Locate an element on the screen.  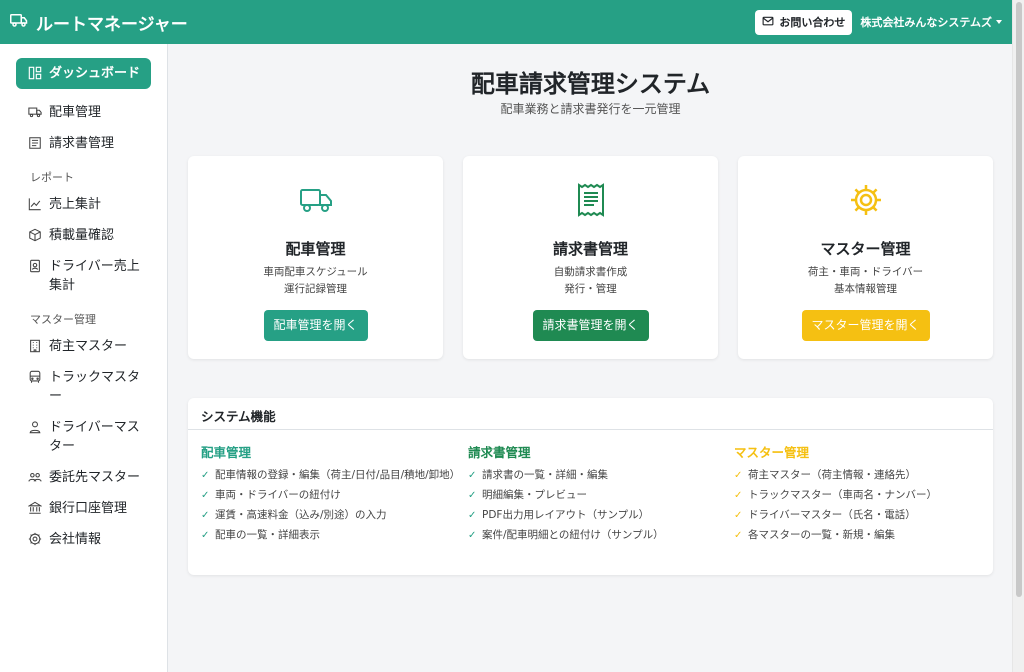
sidebar-item-label: 積載量確認 is located at coordinates (82, 235).